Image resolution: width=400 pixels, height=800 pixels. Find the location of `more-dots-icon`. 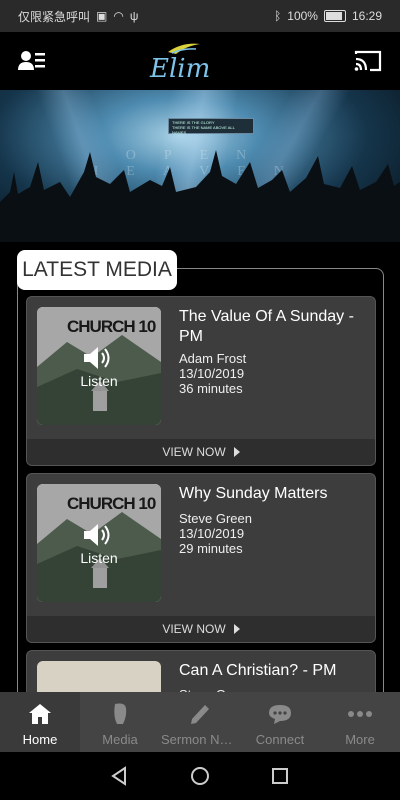

more-dots-icon is located at coordinates (360, 714).